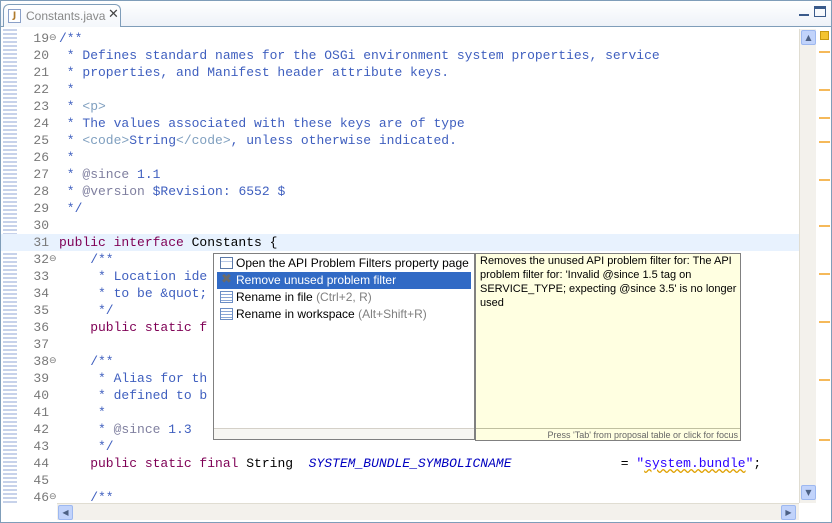 The width and height of the screenshot is (832, 523). Describe the element at coordinates (41, 395) in the screenshot. I see `line-number: 40` at that location.